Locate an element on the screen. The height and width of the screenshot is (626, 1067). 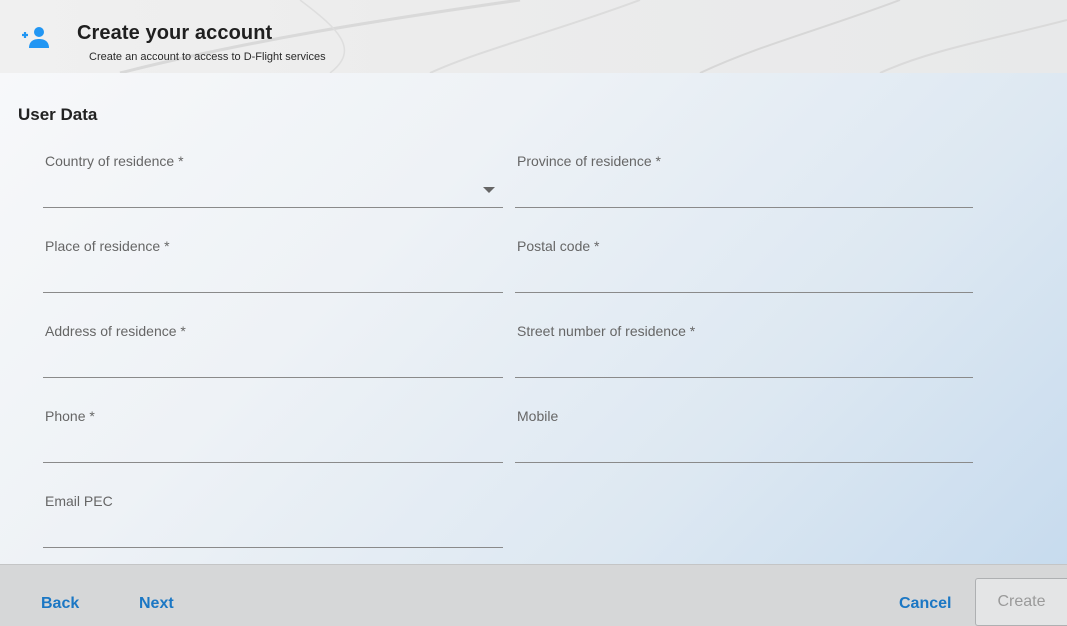
postal-input is located at coordinates (744, 272).